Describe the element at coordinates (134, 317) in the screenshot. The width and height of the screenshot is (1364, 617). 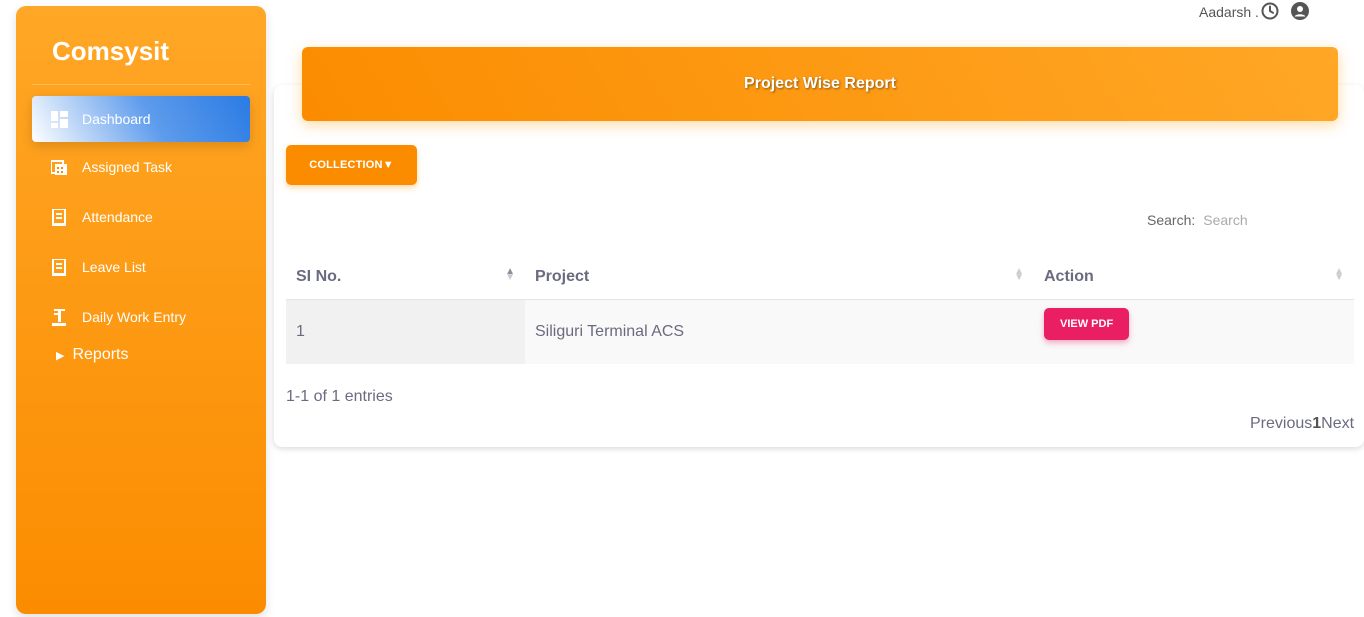
I see `sidebar-item-label: Daily Work Entry` at that location.